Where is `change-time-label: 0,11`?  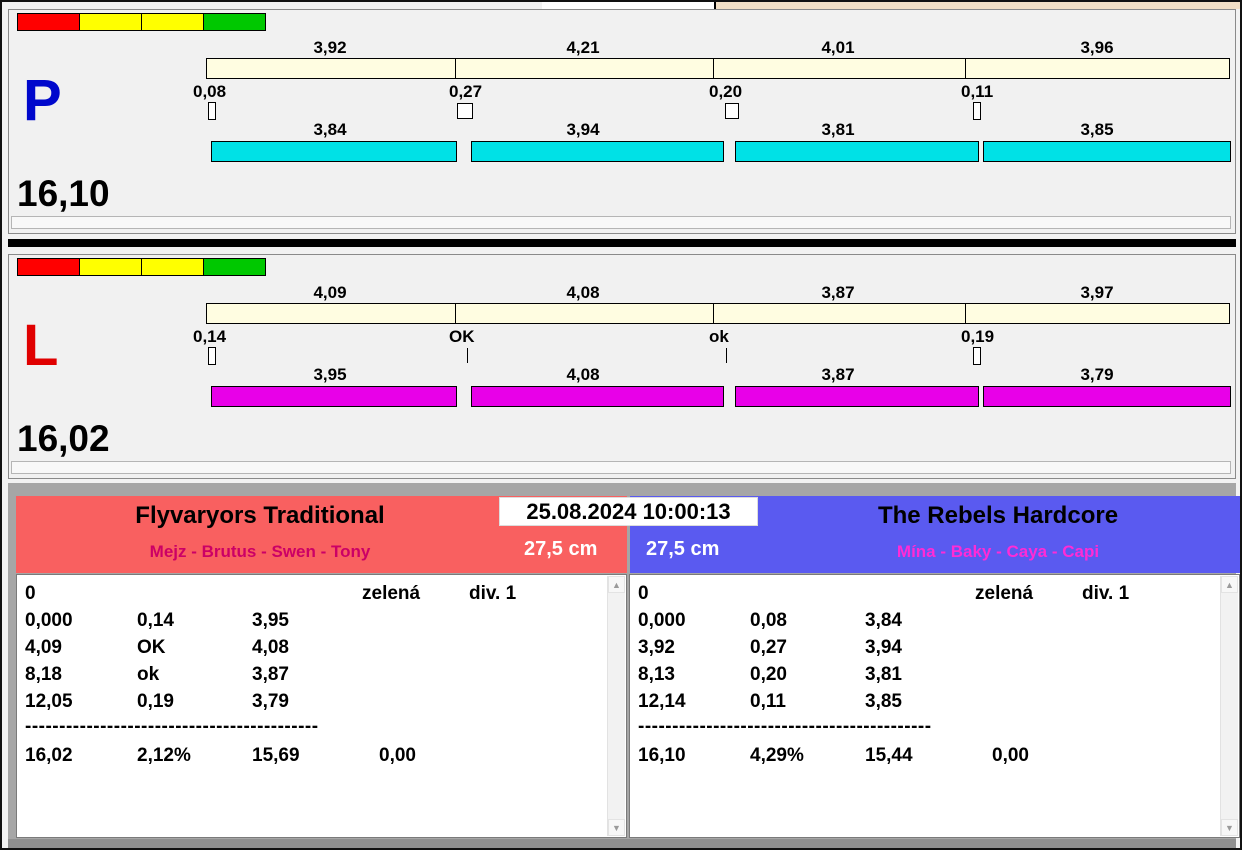
change-time-label: 0,11 is located at coordinates (977, 91).